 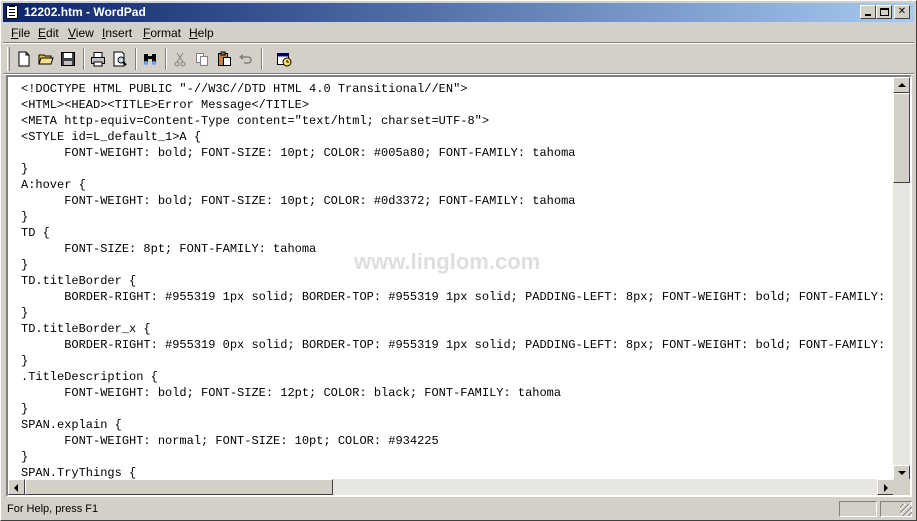 I want to click on maximize-icon, so click(x=884, y=12).